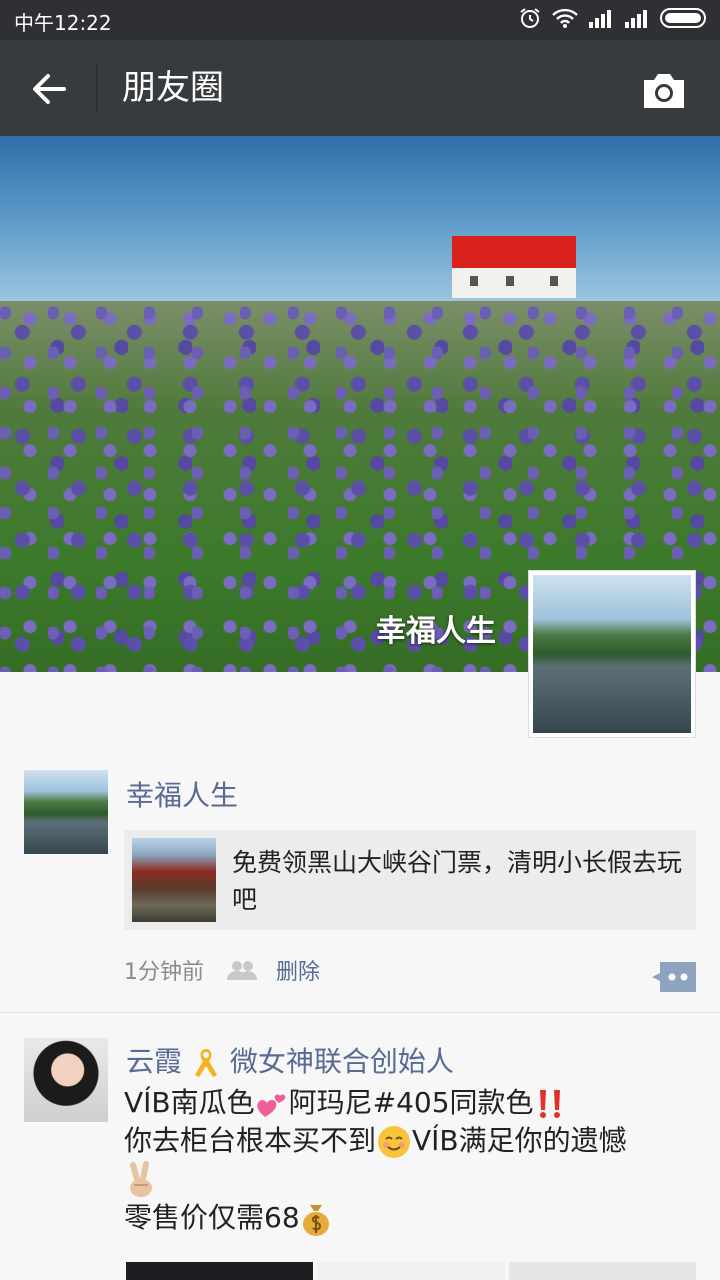 This screenshot has height=1280, width=720. What do you see at coordinates (360, 1012) in the screenshot?
I see `post-divider` at bounding box center [360, 1012].